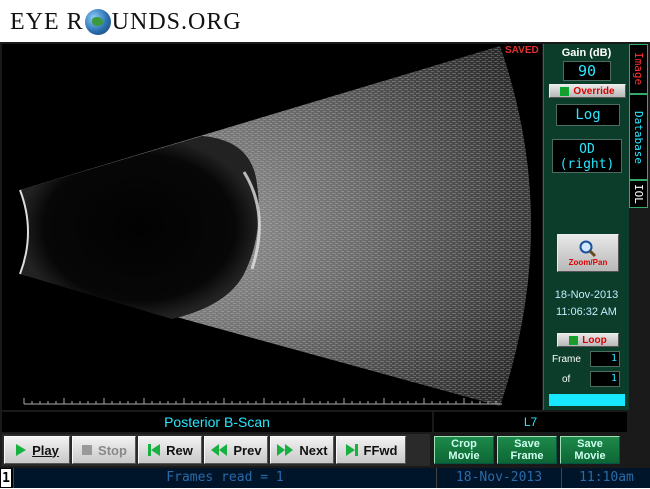 This screenshot has width=650, height=489. I want to click on eye-line-2: (right), so click(587, 164).